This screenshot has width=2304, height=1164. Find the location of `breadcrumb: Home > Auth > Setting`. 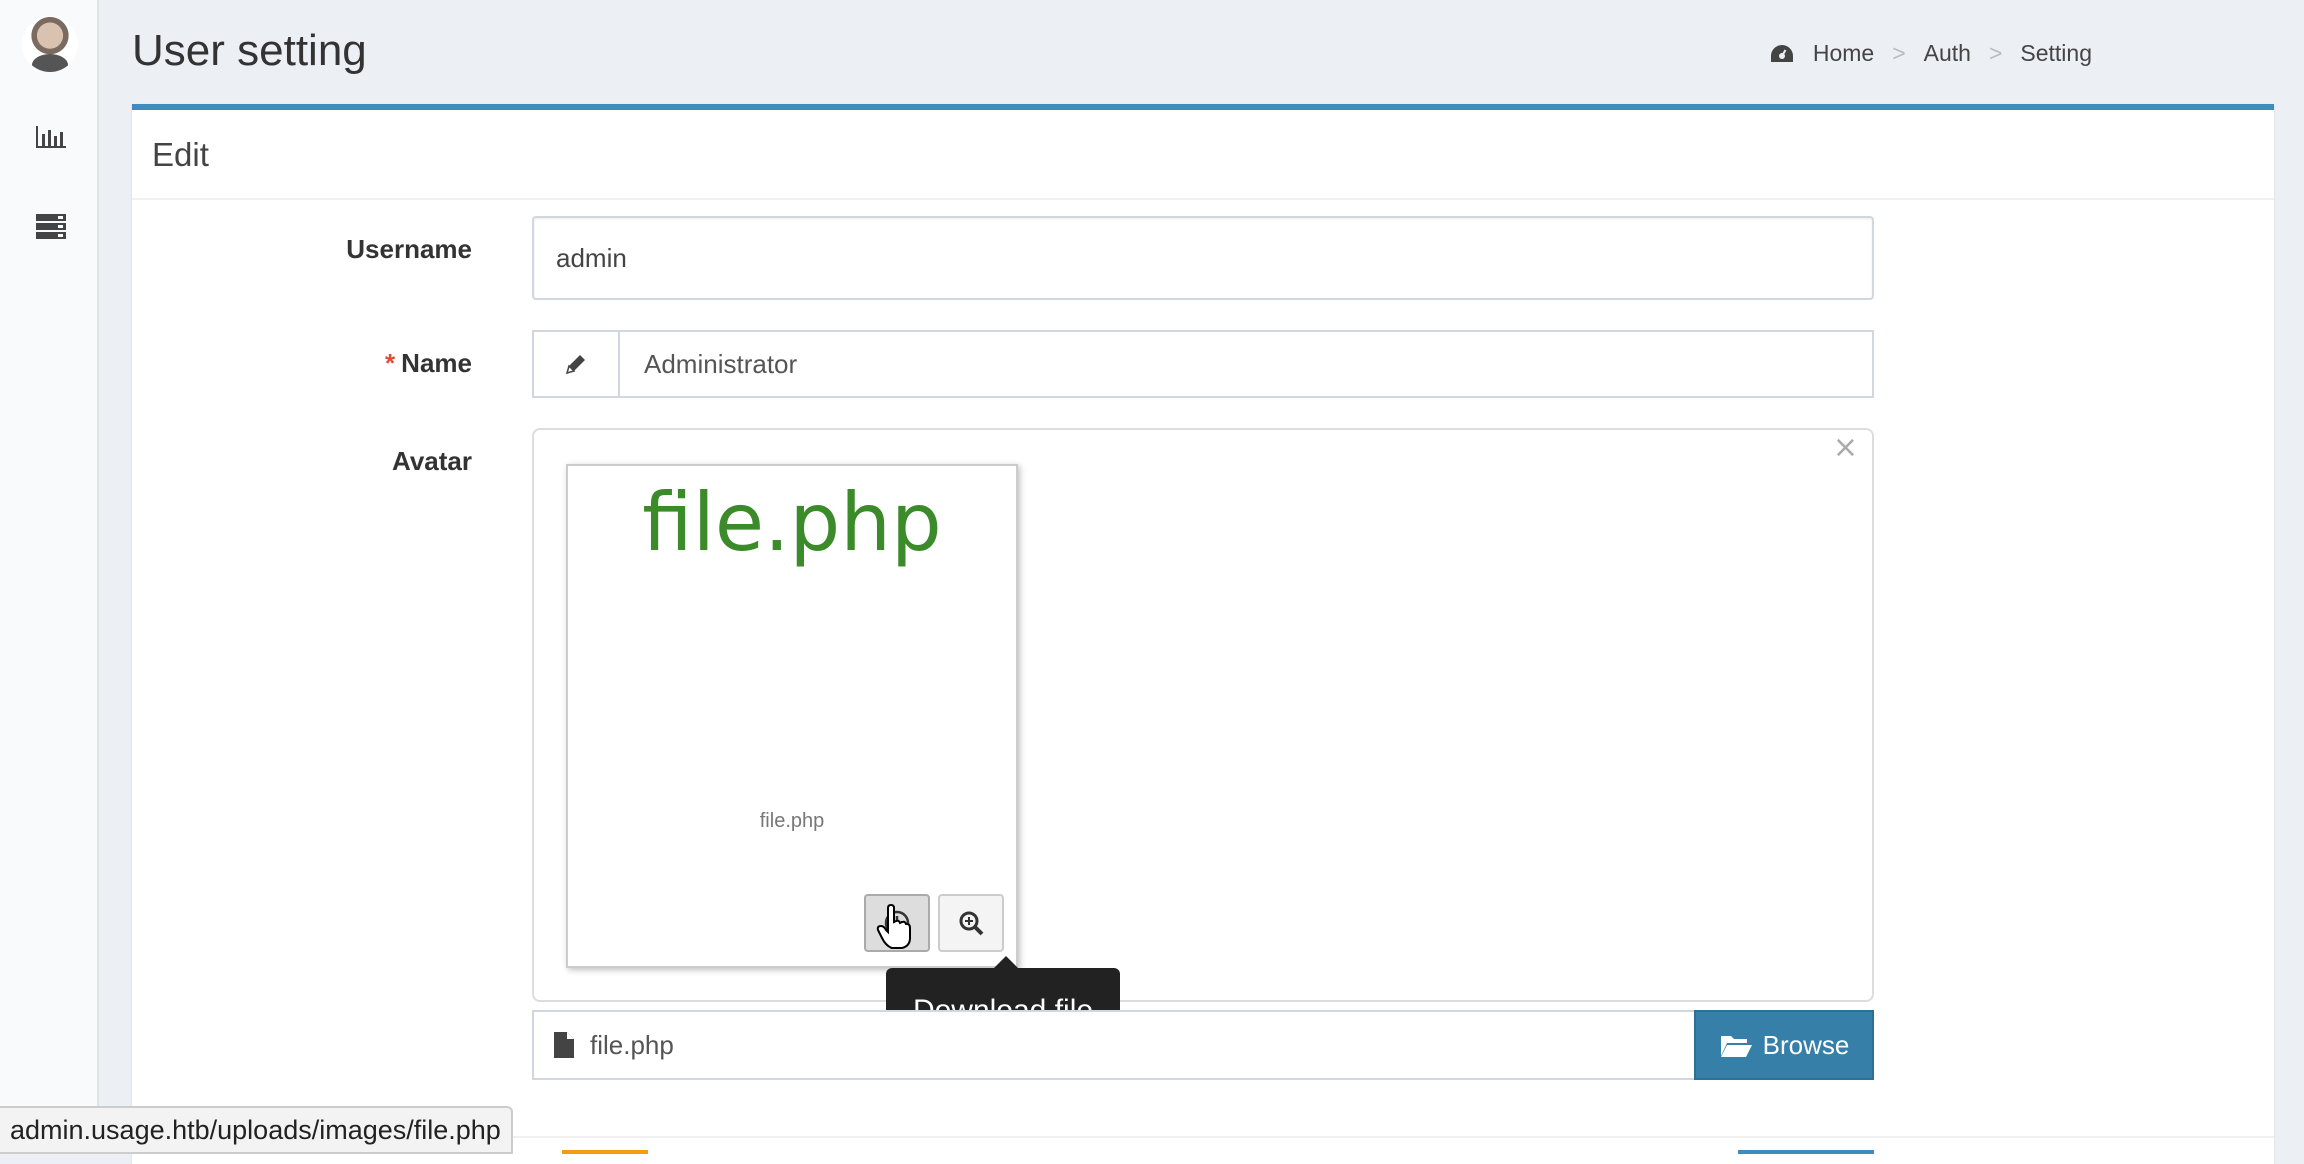

breadcrumb: Home > Auth > Setting is located at coordinates (1930, 53).